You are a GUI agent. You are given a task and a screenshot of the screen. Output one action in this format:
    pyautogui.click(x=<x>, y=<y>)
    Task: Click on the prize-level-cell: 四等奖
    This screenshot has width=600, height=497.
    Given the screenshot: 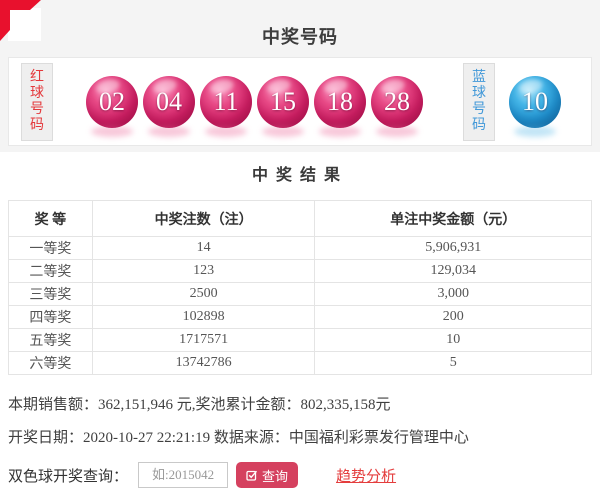 What is the action you would take?
    pyautogui.click(x=50, y=317)
    